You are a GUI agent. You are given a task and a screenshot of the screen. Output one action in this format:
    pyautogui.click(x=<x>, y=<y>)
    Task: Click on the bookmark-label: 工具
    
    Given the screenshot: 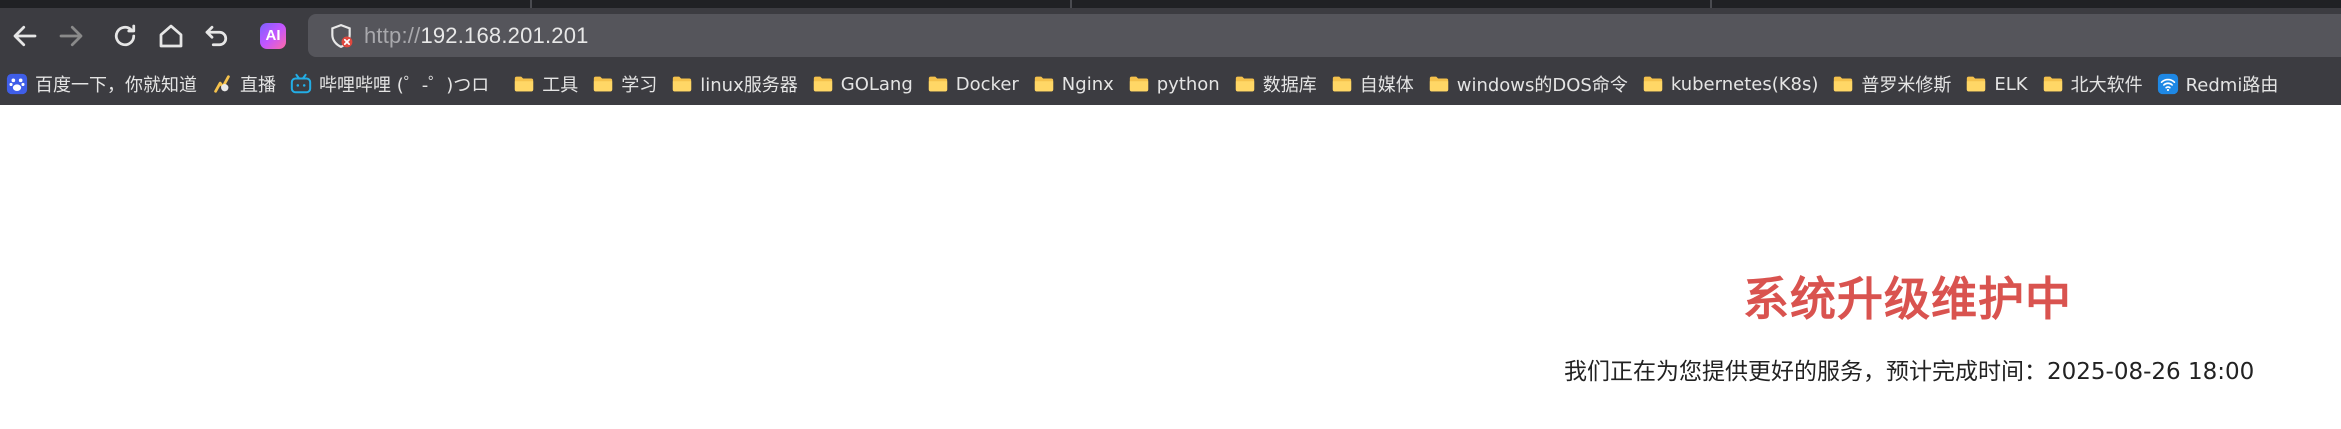 What is the action you would take?
    pyautogui.click(x=560, y=85)
    